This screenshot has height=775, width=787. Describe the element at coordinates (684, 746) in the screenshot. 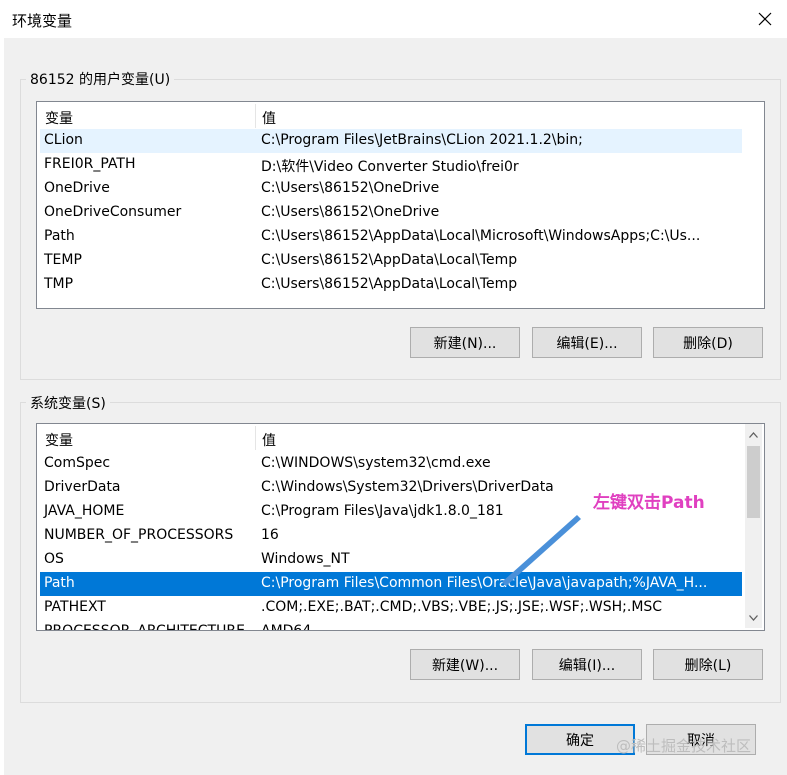

I see `watermark: @稀土掘金技术社区` at that location.